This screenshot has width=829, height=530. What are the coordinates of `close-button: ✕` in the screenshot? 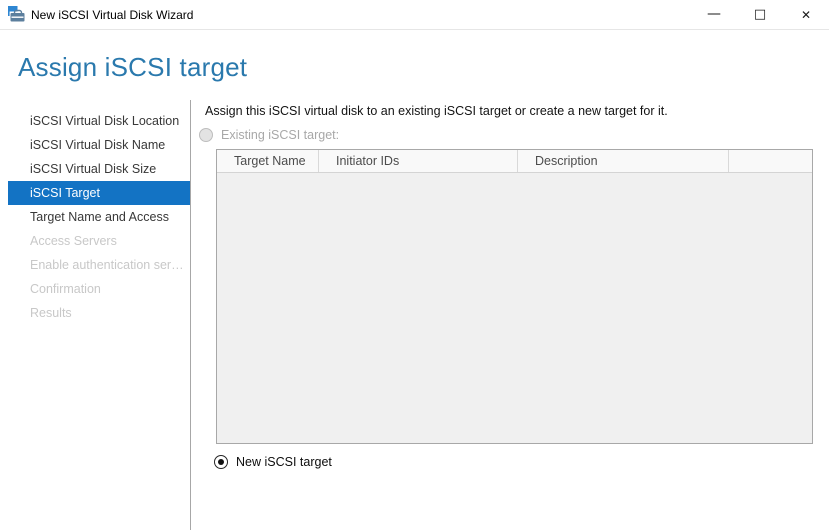 It's located at (806, 14).